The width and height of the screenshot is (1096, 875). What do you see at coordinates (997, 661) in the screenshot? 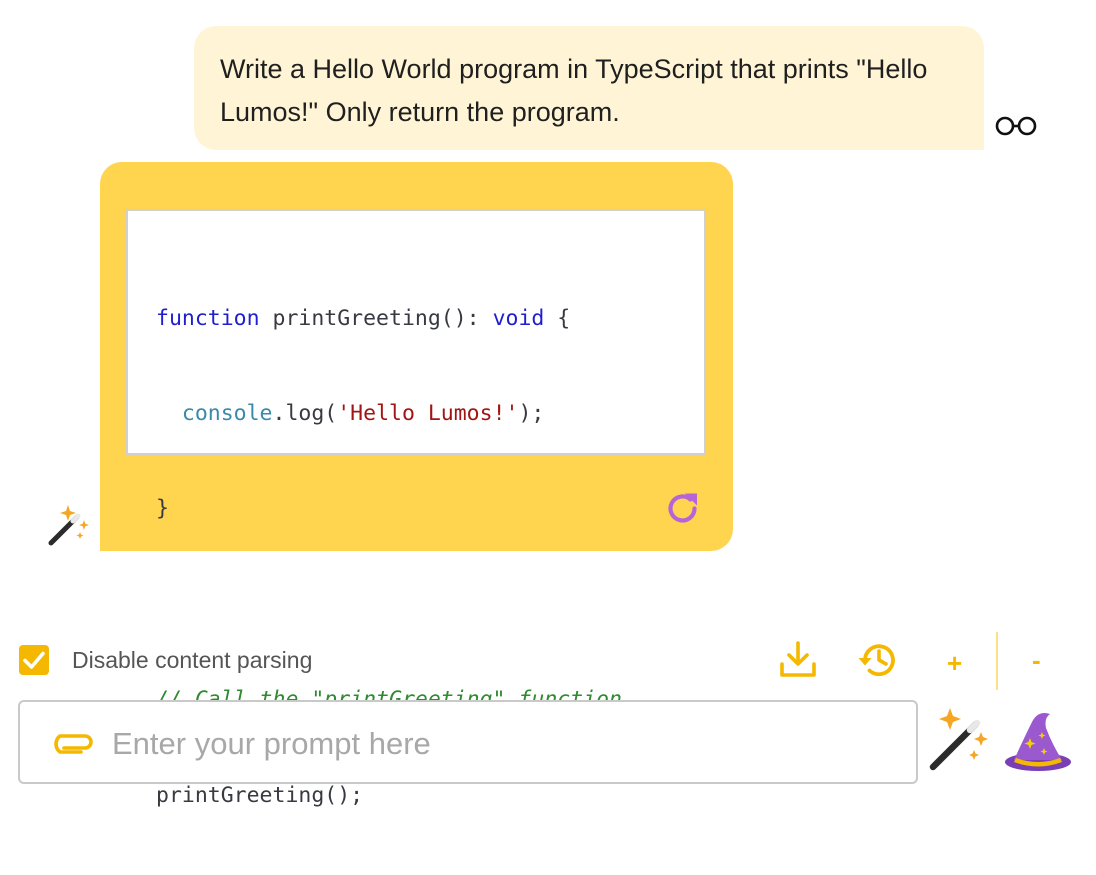
I see `toolbar-divider` at bounding box center [997, 661].